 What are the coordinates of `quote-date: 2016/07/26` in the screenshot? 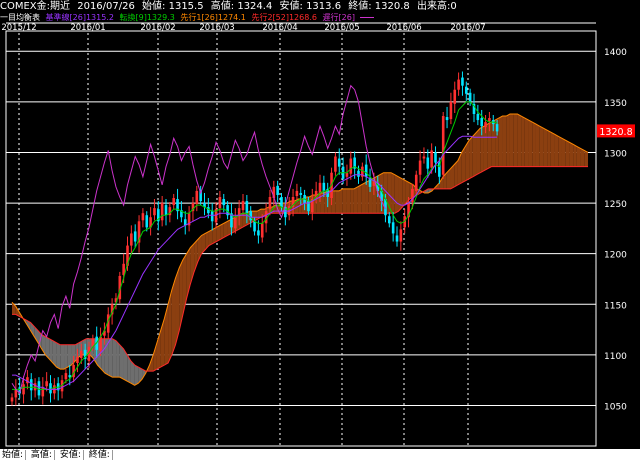 It's located at (106, 6).